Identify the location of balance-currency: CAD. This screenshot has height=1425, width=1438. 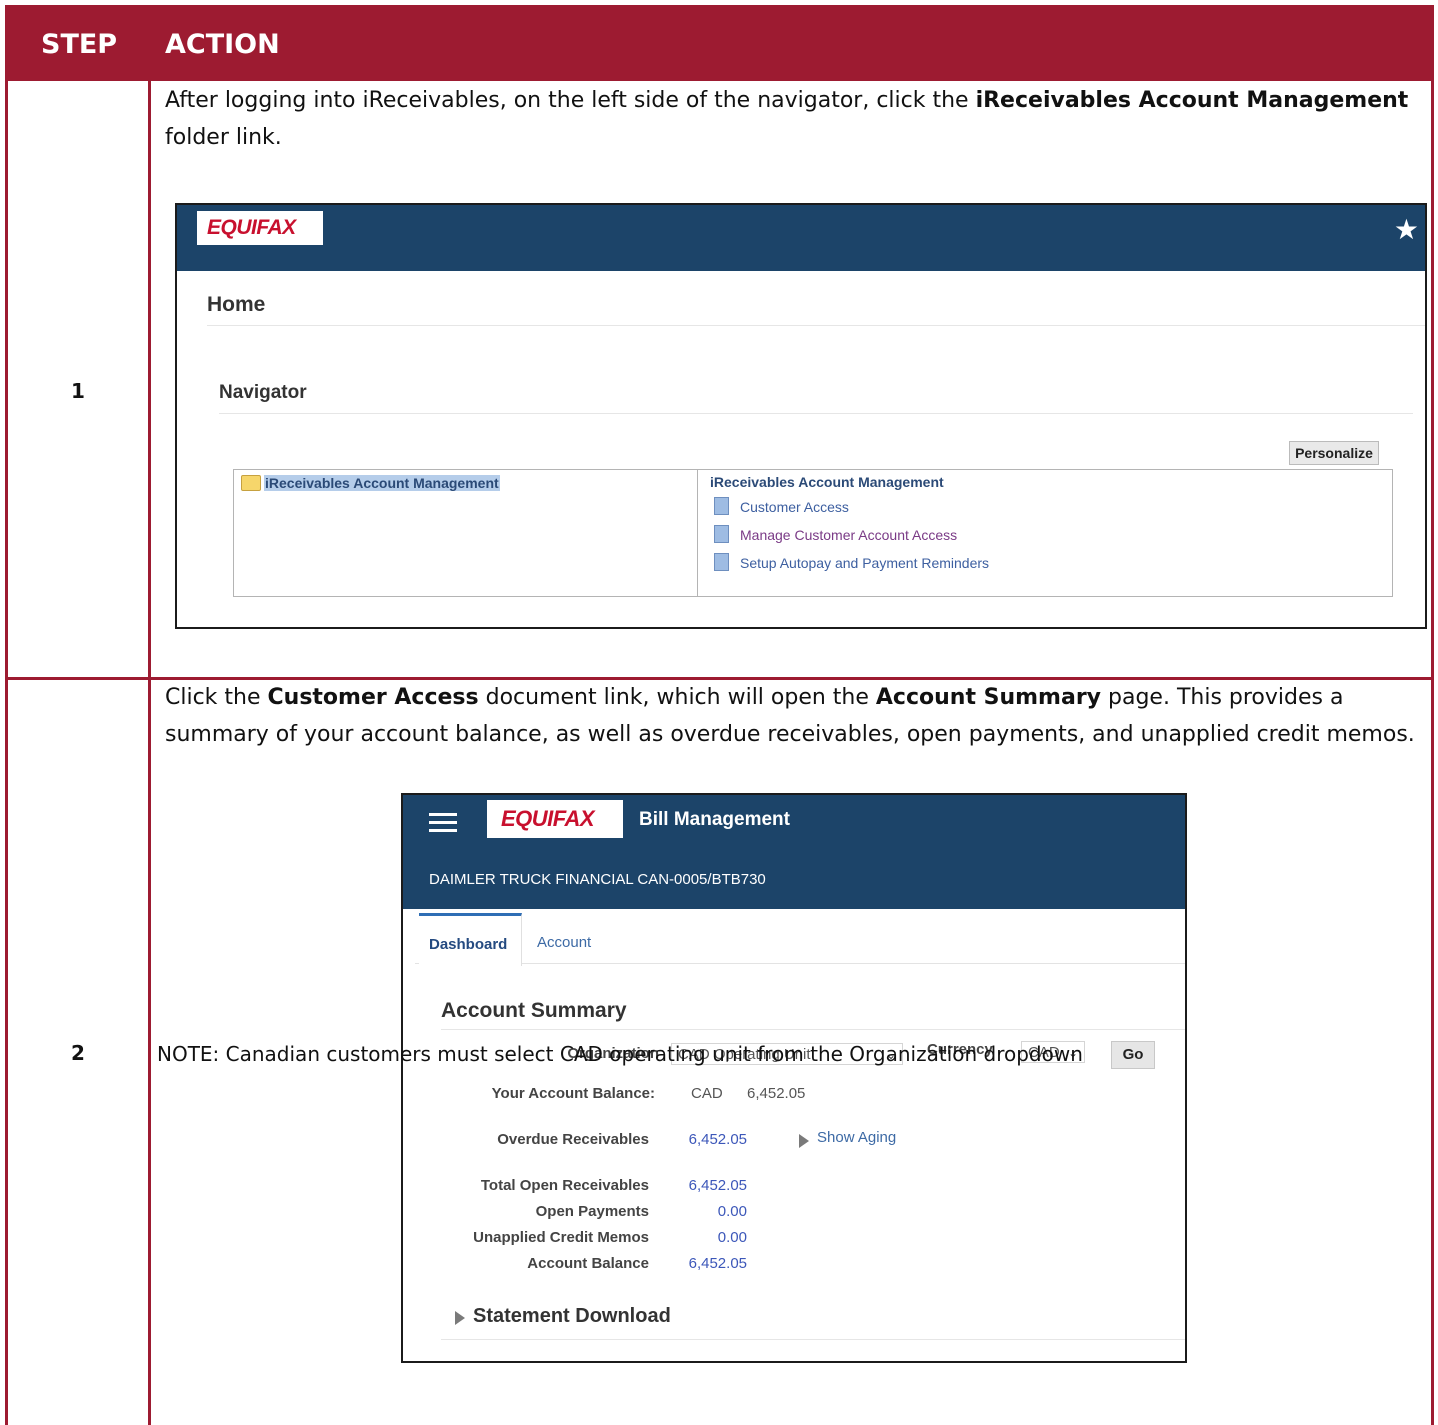
(707, 1093).